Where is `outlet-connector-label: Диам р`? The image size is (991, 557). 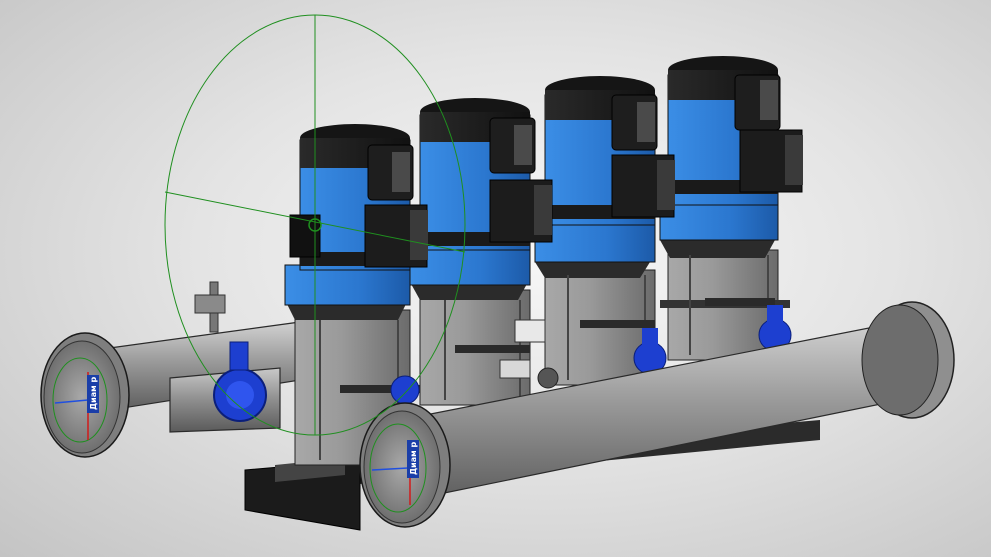 outlet-connector-label: Диам р is located at coordinates (413, 458).